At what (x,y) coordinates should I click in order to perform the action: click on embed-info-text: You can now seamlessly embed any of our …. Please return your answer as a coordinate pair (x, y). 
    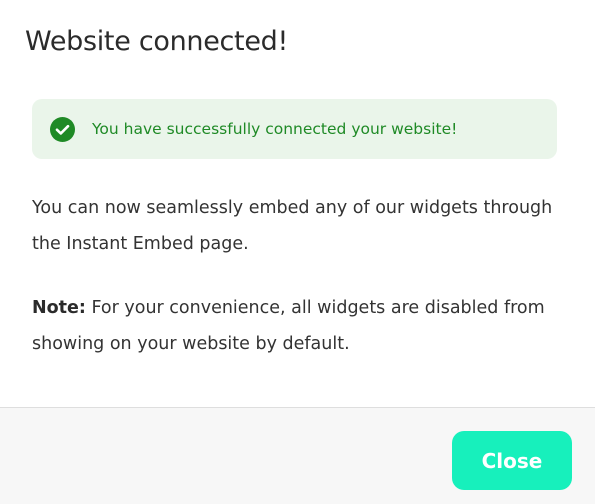
    Looking at the image, I should click on (292, 226).